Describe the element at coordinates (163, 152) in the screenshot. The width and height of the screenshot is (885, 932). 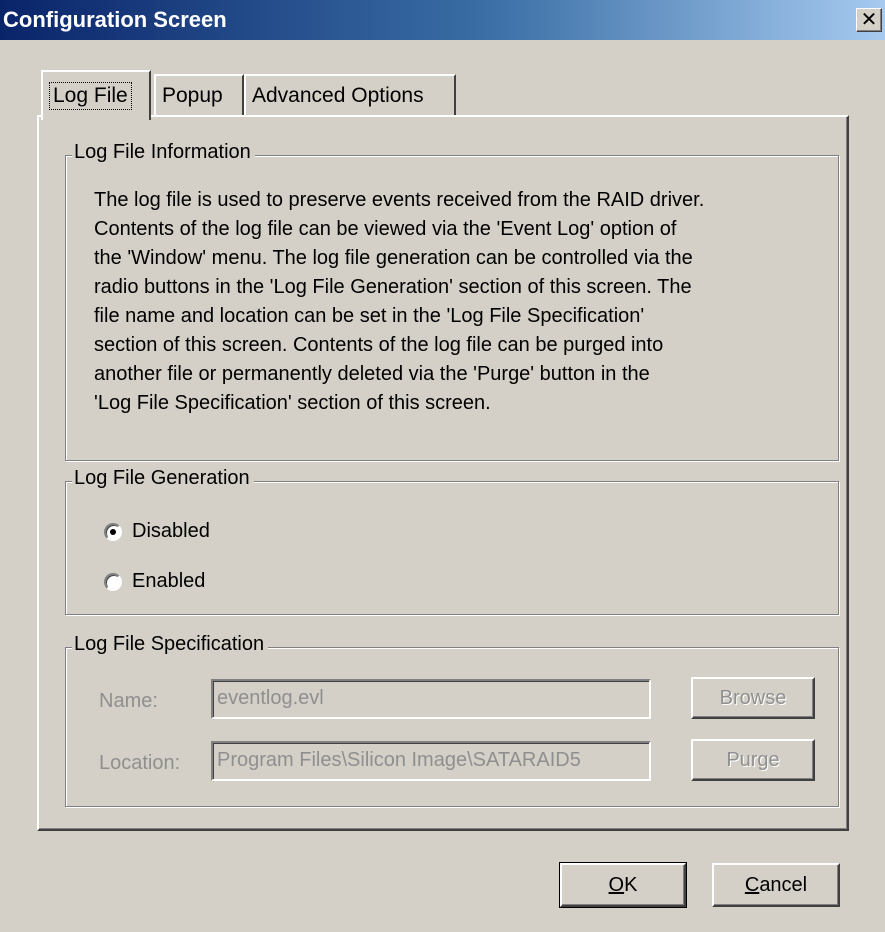
I see `log-file-information-title: Log File Information` at that location.